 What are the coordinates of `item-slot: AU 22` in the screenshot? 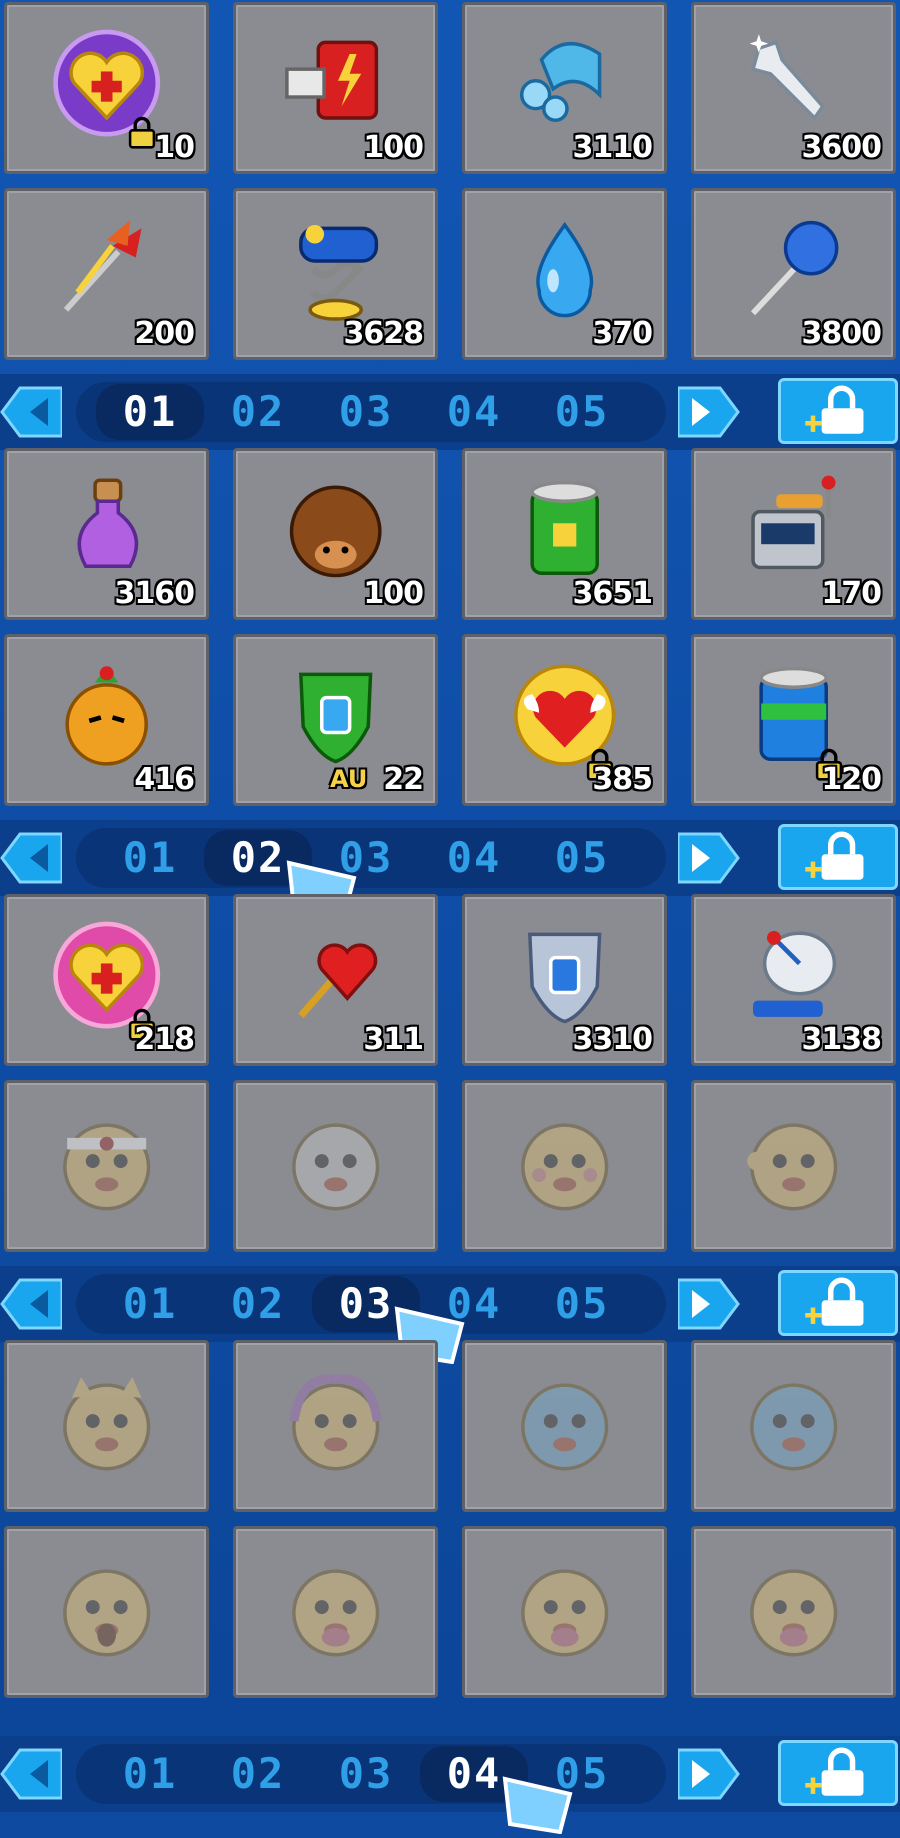 It's located at (335, 720).